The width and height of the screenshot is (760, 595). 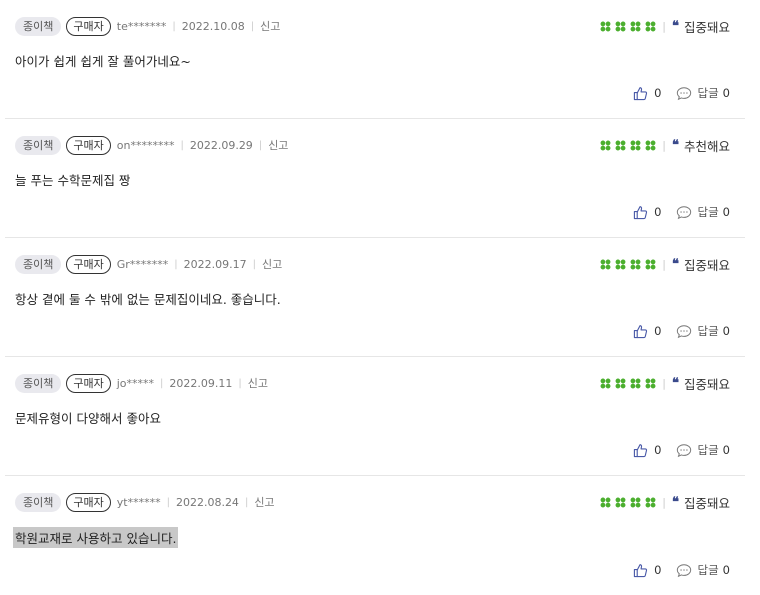 I want to click on review-date: 2022.09.29, so click(x=221, y=145).